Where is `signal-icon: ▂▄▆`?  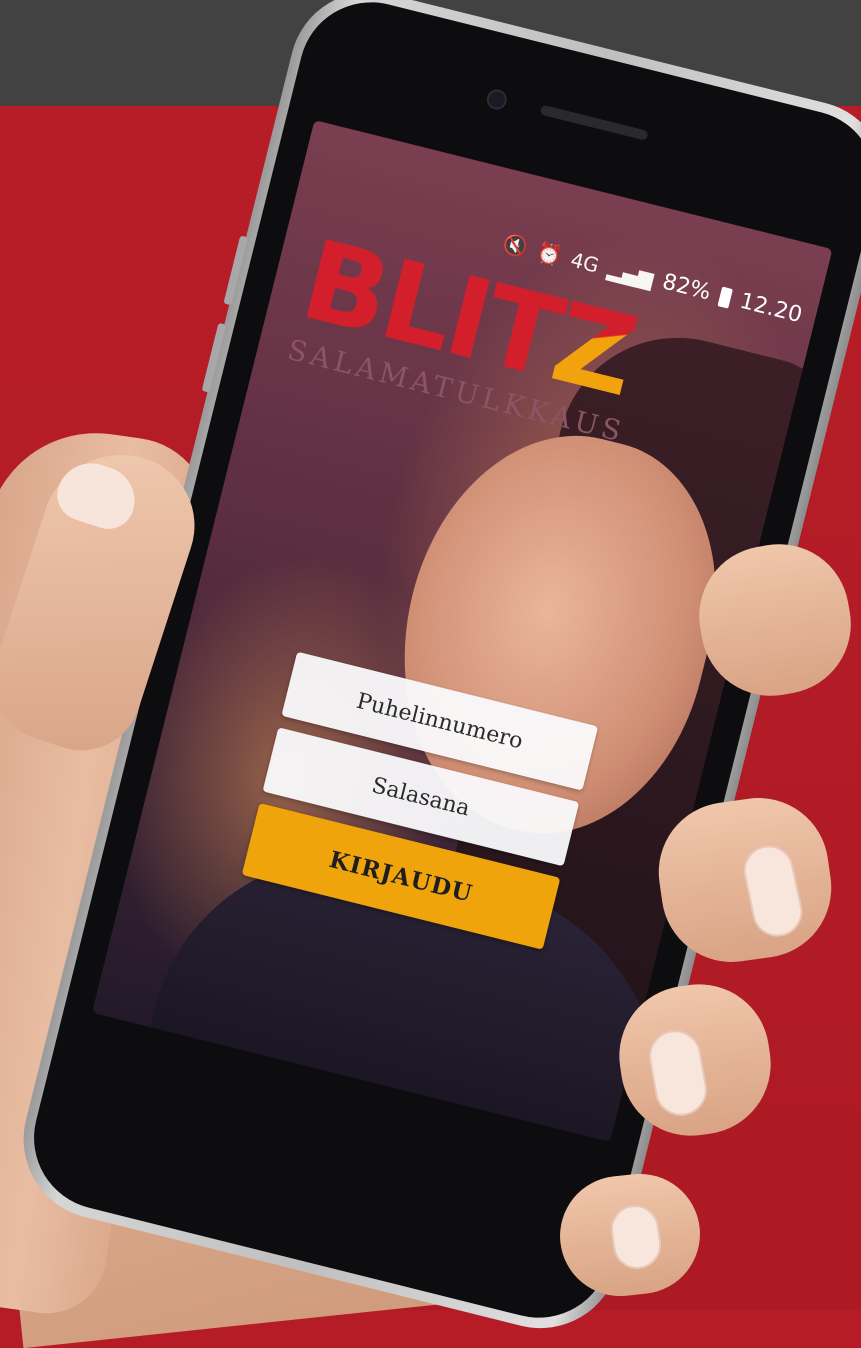
signal-icon: ▂▄▆ is located at coordinates (631, 273).